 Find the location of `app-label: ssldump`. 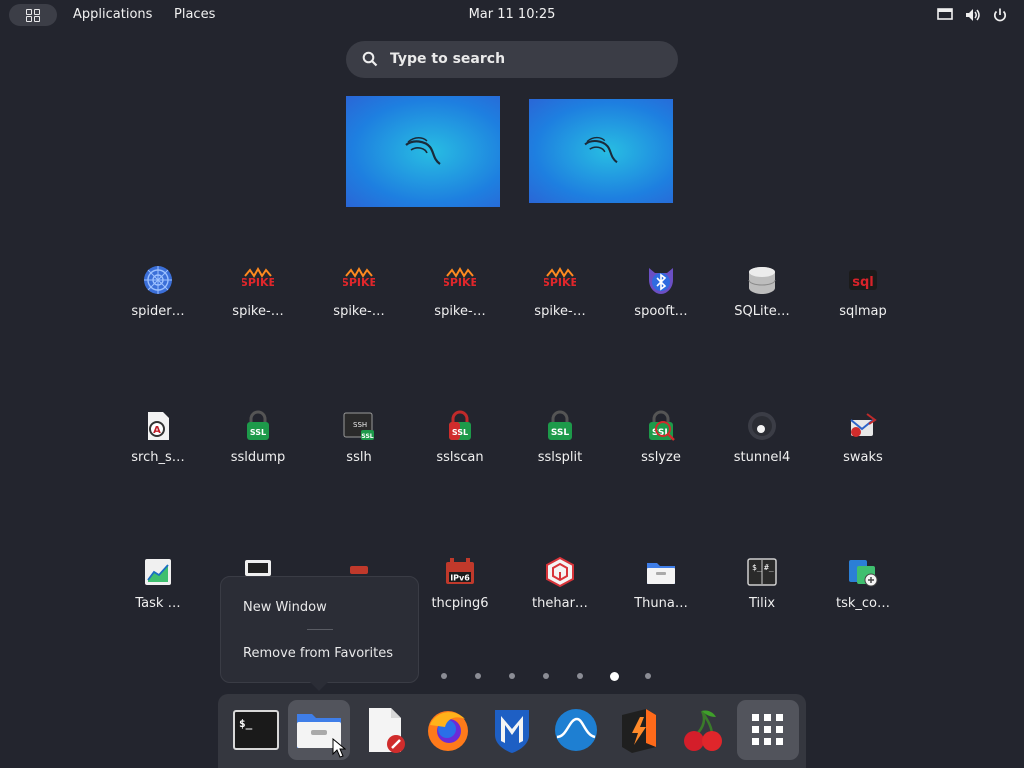

app-label: ssldump is located at coordinates (258, 457).